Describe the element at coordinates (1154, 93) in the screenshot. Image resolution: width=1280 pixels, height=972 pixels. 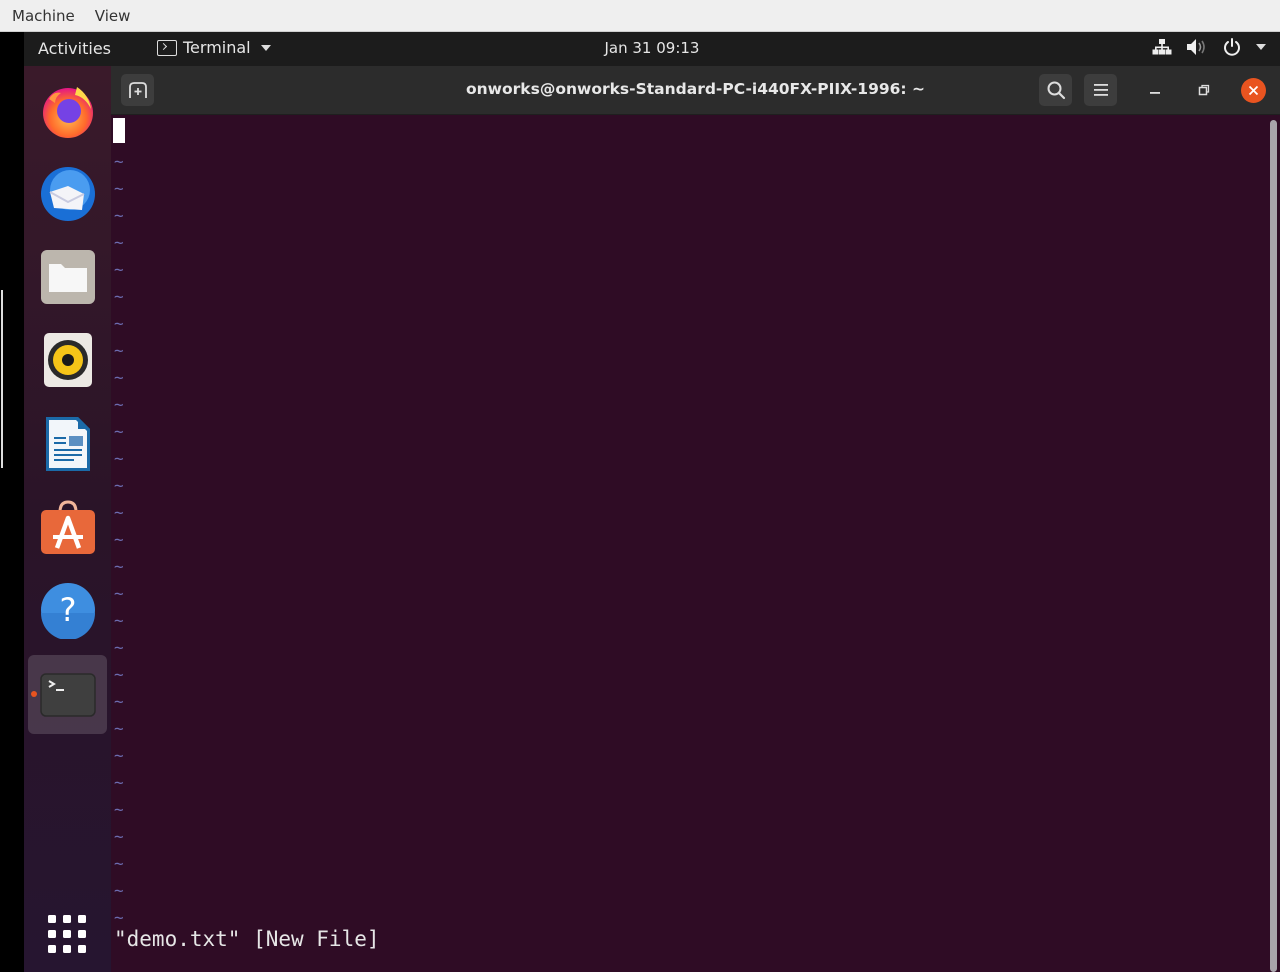
I see `minimize-icon` at that location.